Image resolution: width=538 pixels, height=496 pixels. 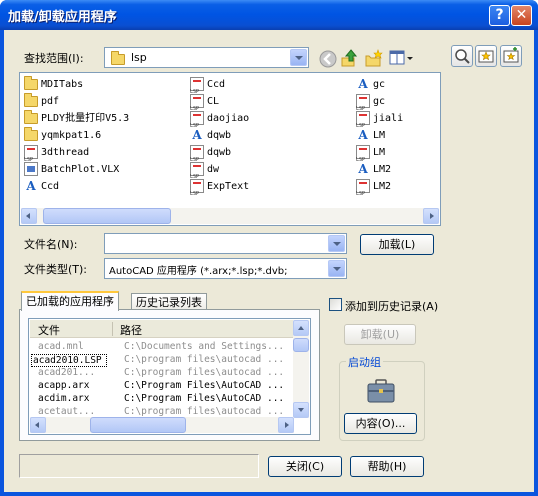 I want to click on favorites-button, so click(x=486, y=56).